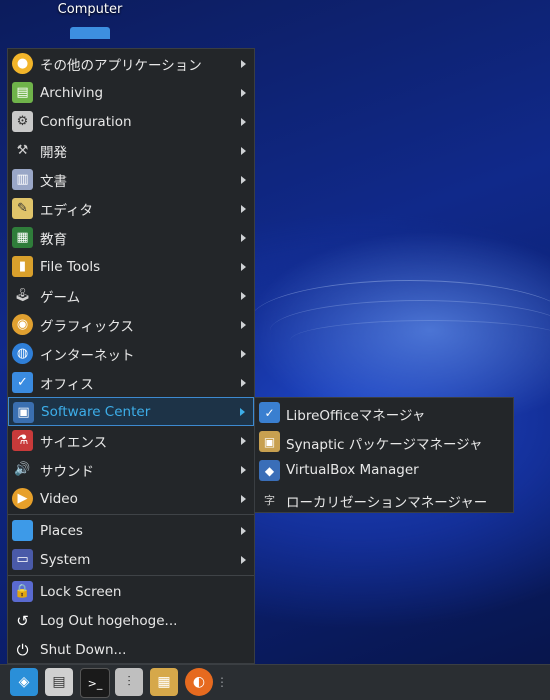 Image resolution: width=550 pixels, height=700 pixels. What do you see at coordinates (131, 382) in the screenshot?
I see `menu-item-office: ✓ オフィス` at bounding box center [131, 382].